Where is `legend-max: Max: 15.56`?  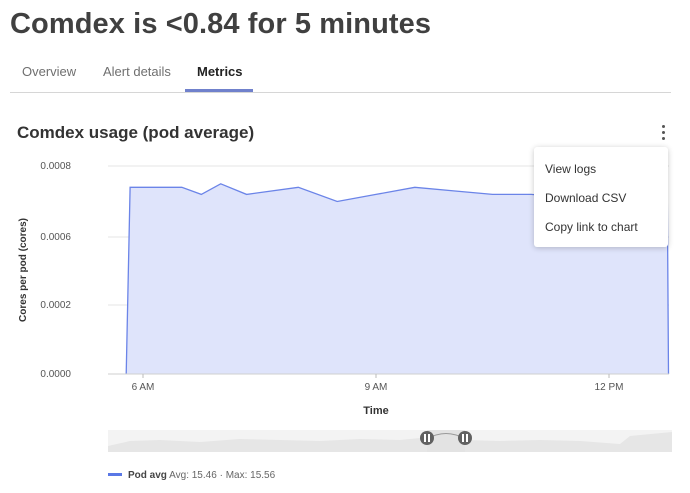 legend-max: Max: 15.56 is located at coordinates (250, 475).